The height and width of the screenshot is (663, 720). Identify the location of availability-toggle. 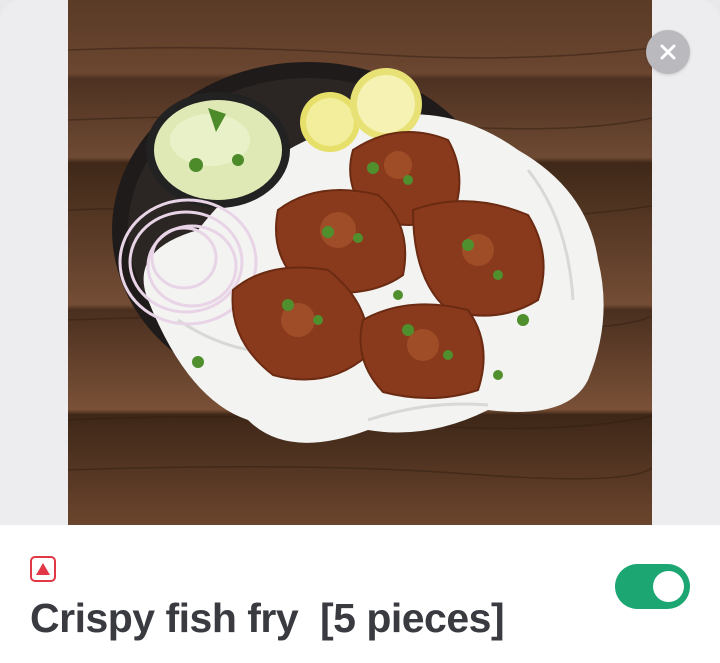
(652, 586).